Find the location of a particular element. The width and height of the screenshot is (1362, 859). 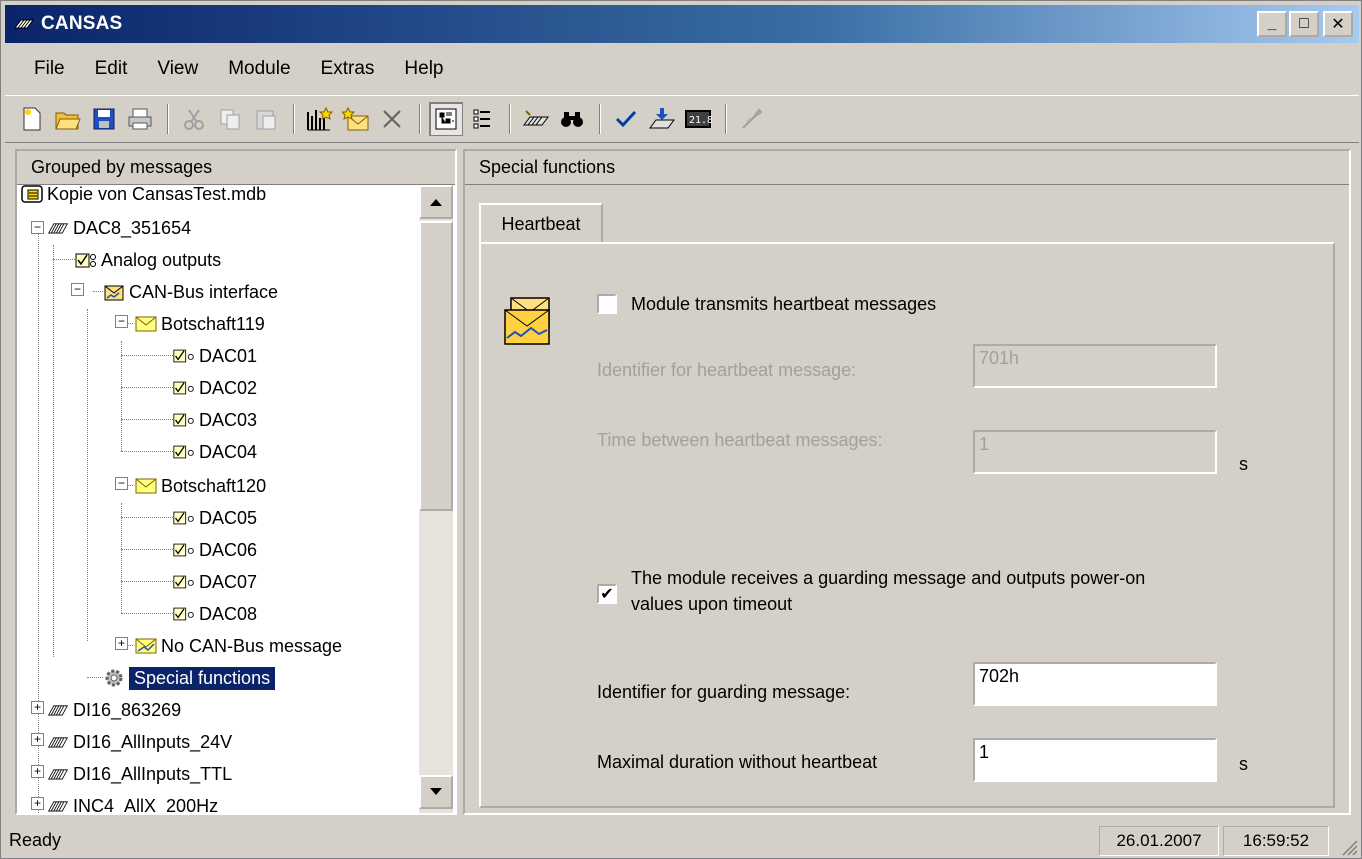

menu-extras: Extras is located at coordinates (348, 69).